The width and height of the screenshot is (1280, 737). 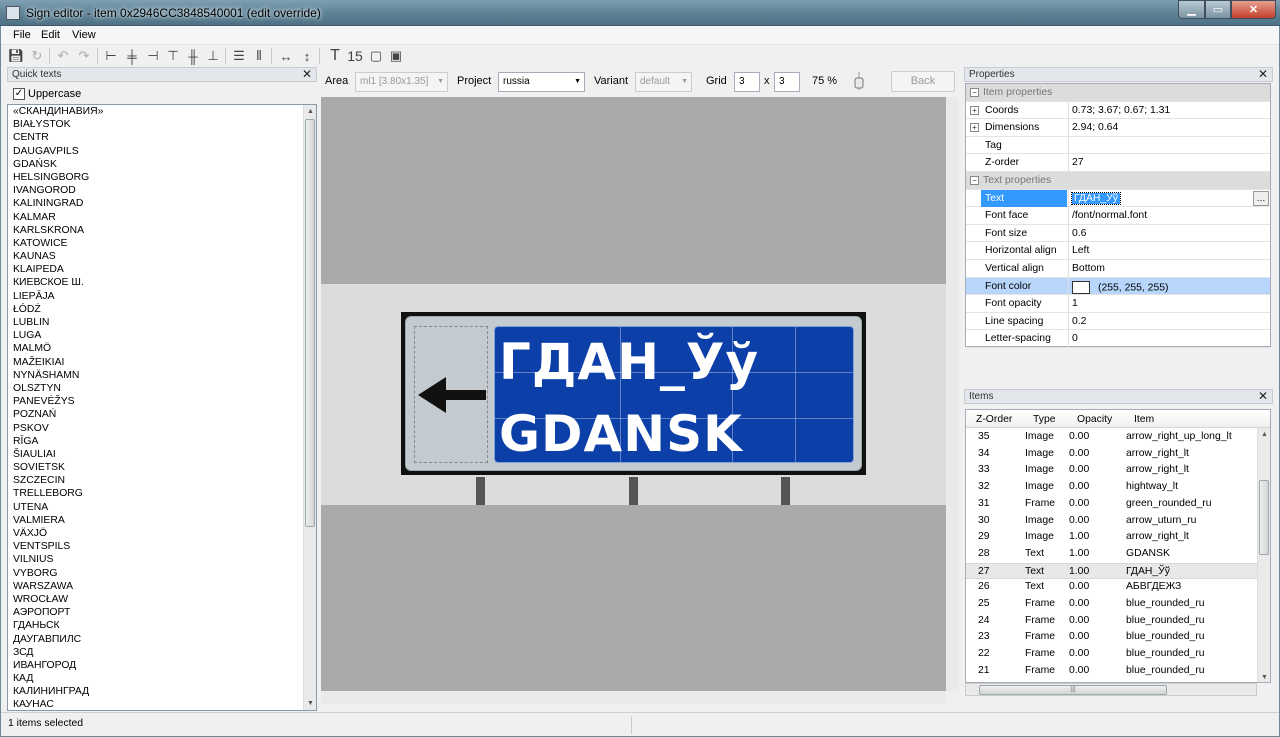 I want to click on prop-font-color: Font color (255, 255, 255), so click(x=1118, y=286).